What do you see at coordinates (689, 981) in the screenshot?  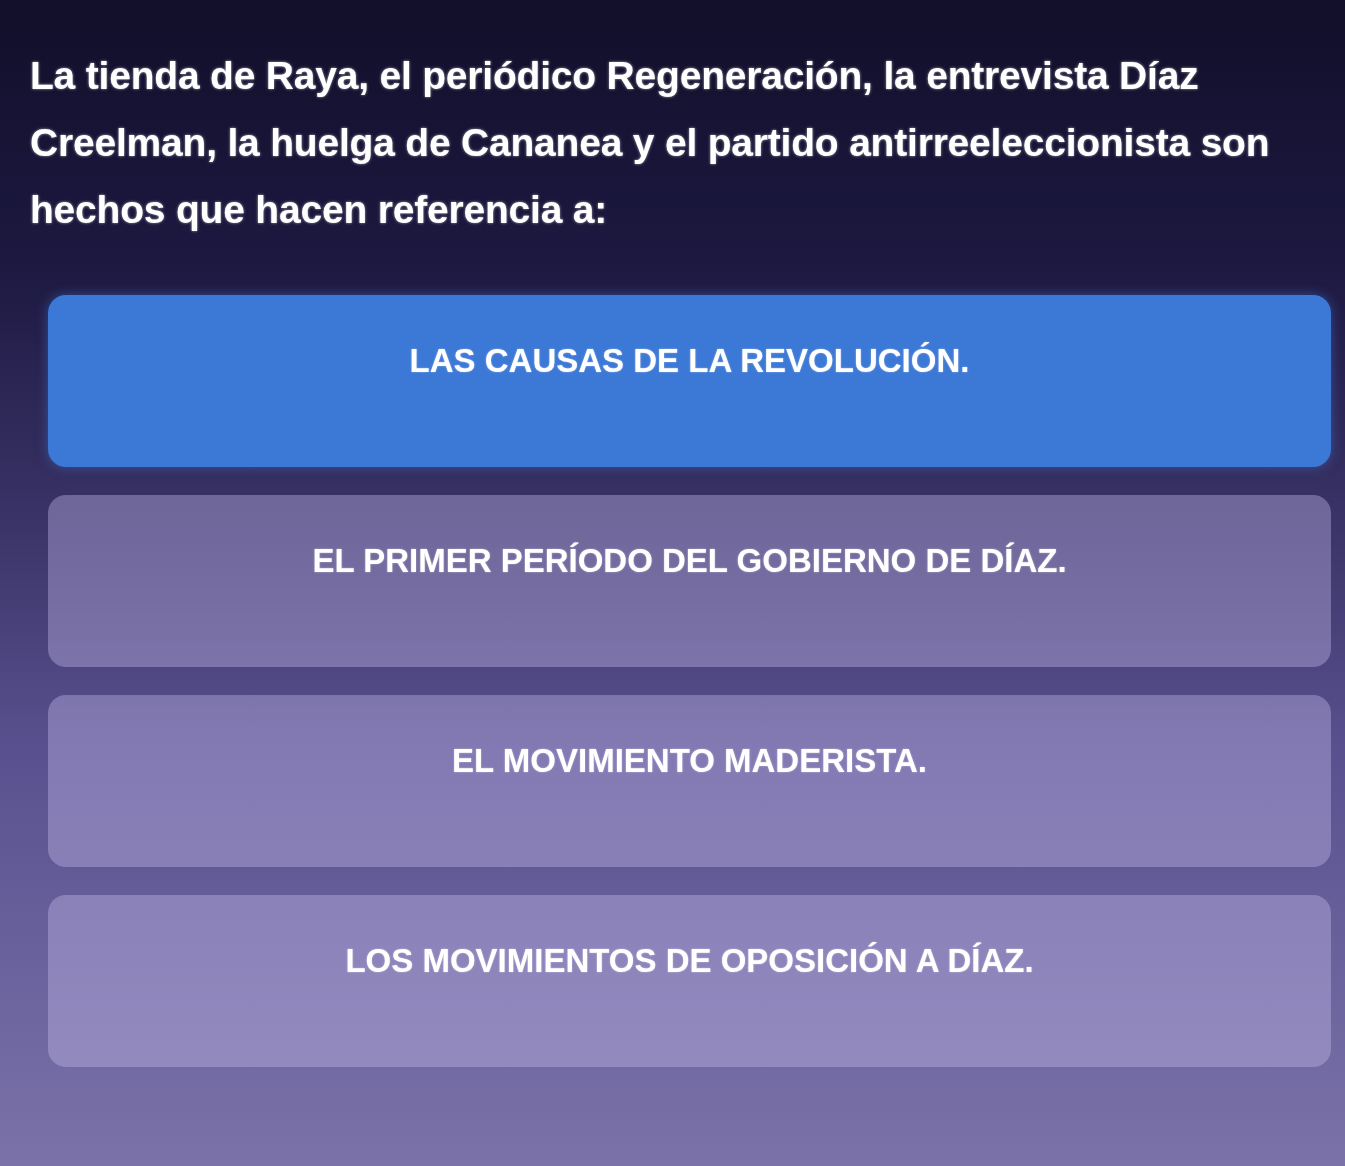 I see `answer-option: LOS MOVIMIENTOS DE OPOSICIÓN A DÍAZ.` at bounding box center [689, 981].